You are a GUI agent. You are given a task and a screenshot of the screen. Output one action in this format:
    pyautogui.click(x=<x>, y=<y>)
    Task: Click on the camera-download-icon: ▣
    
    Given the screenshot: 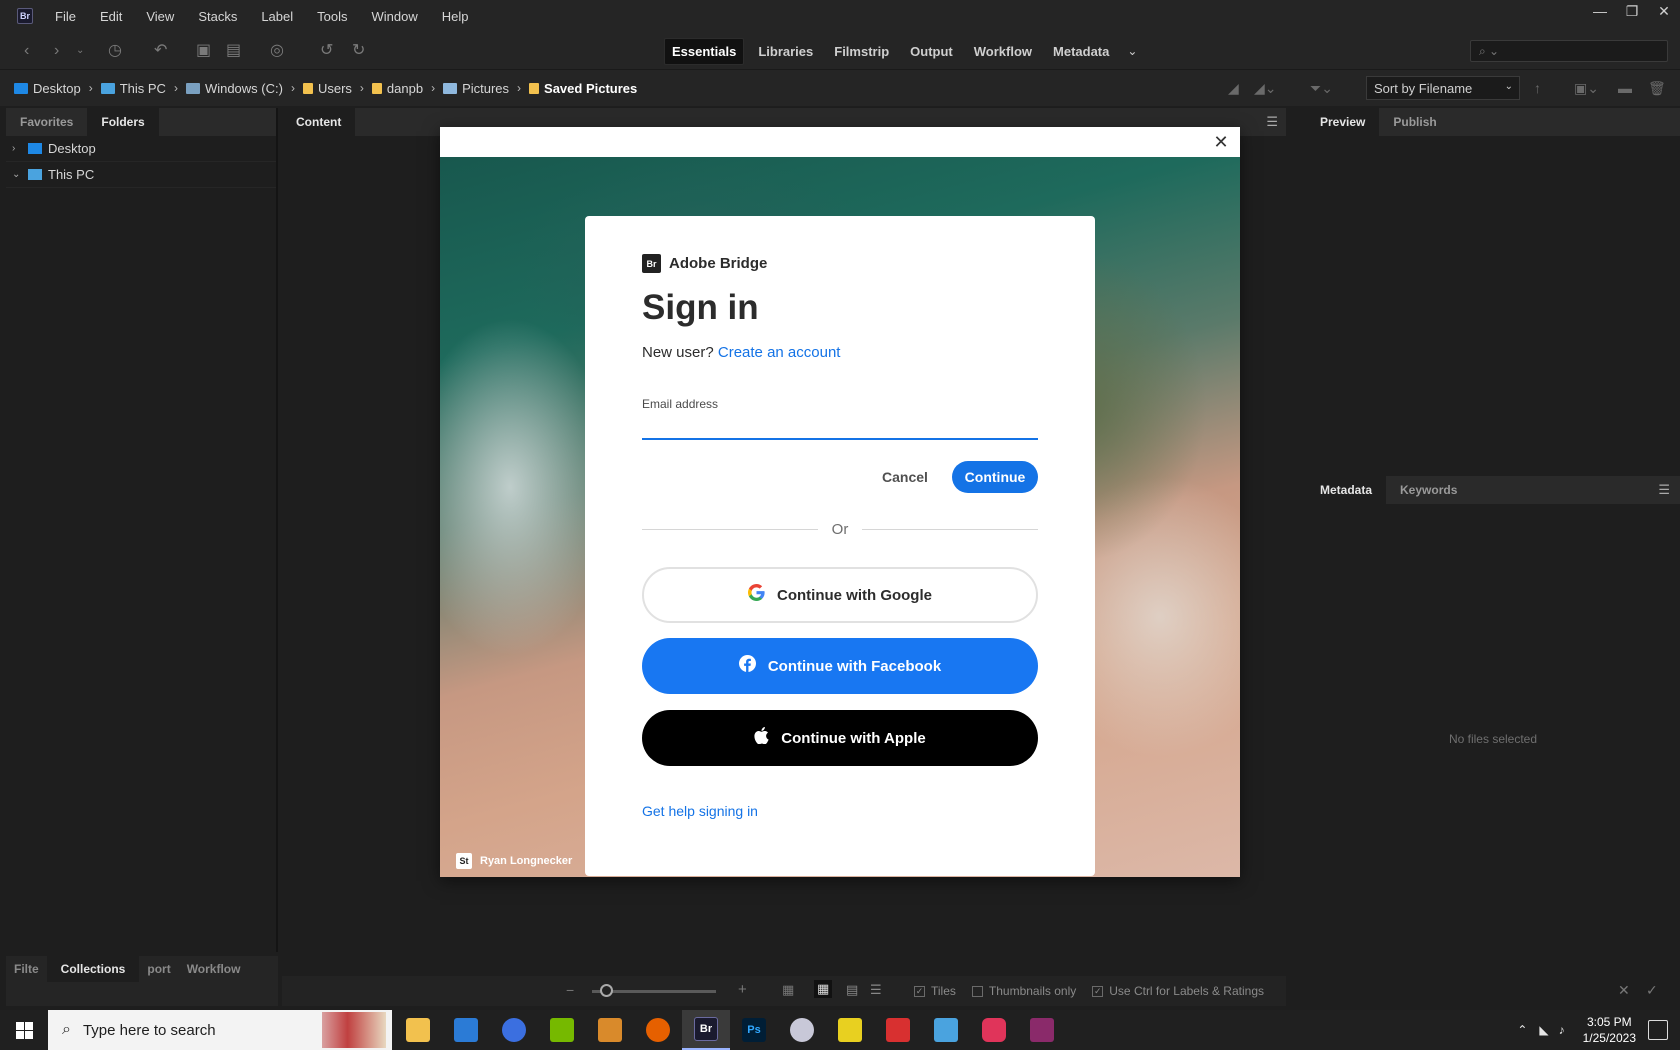 What is the action you would take?
    pyautogui.click(x=203, y=51)
    